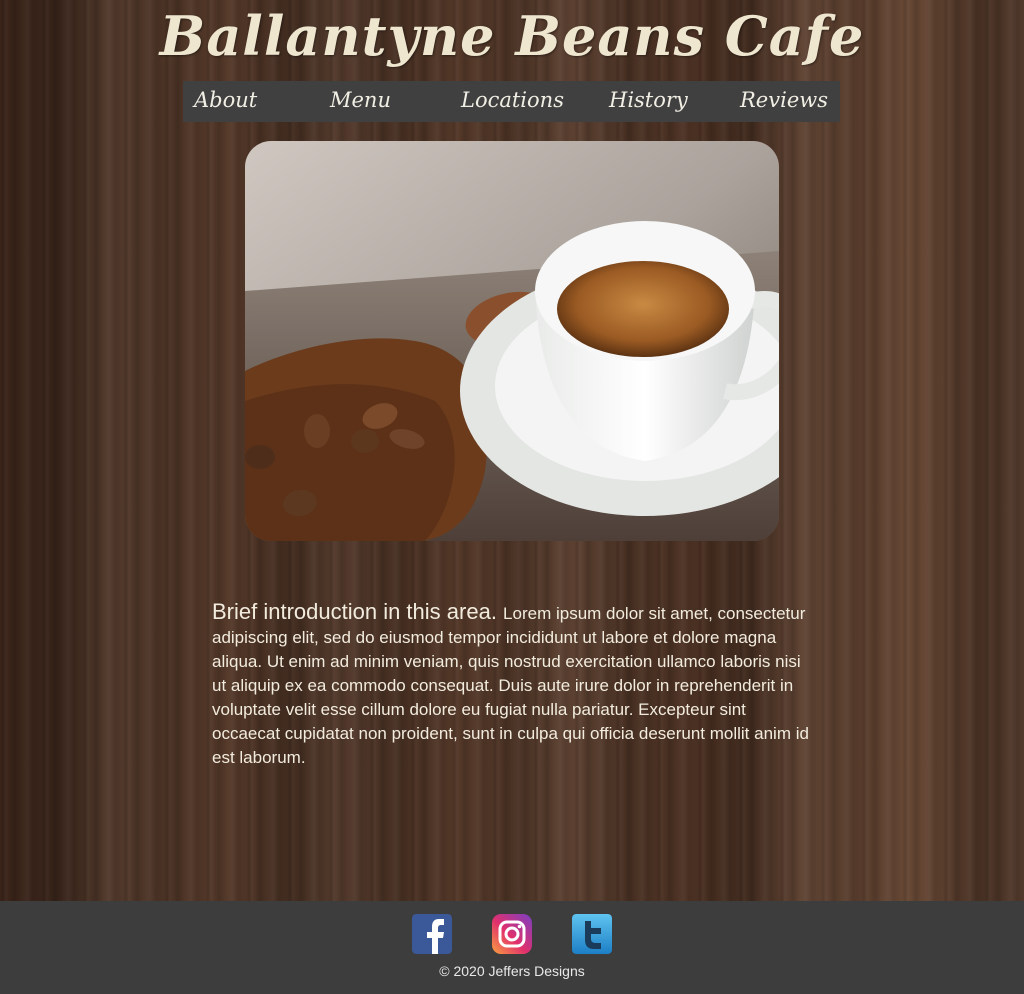 The height and width of the screenshot is (994, 1024). What do you see at coordinates (512, 36) in the screenshot?
I see `site-title: Ballantyne Beans Cafe` at bounding box center [512, 36].